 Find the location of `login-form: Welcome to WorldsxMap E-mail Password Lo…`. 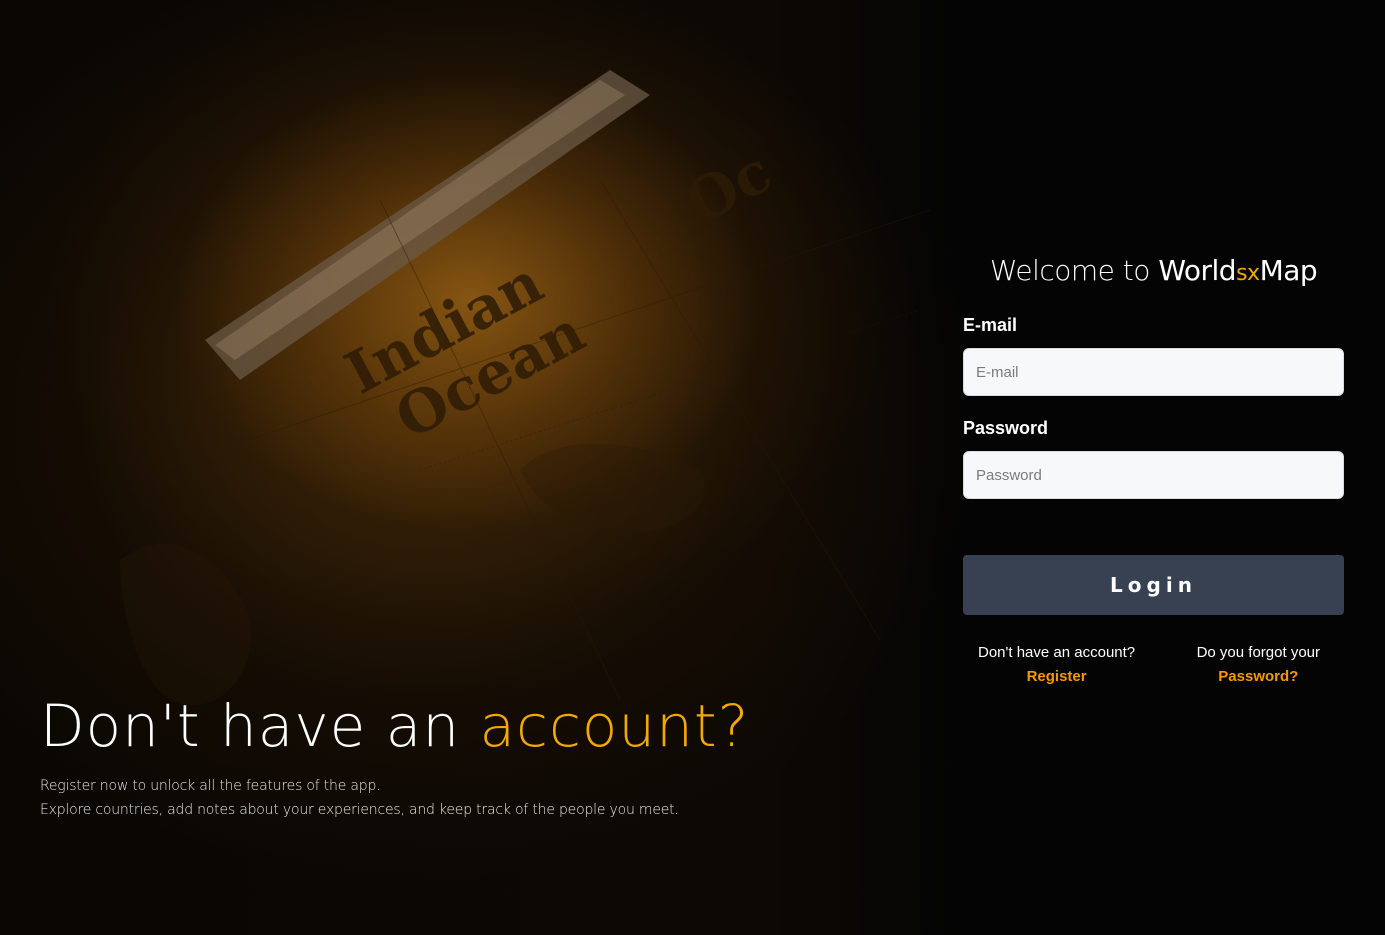

login-form: Welcome to WorldsxMap E-mail Password Lo… is located at coordinates (1153, 470).